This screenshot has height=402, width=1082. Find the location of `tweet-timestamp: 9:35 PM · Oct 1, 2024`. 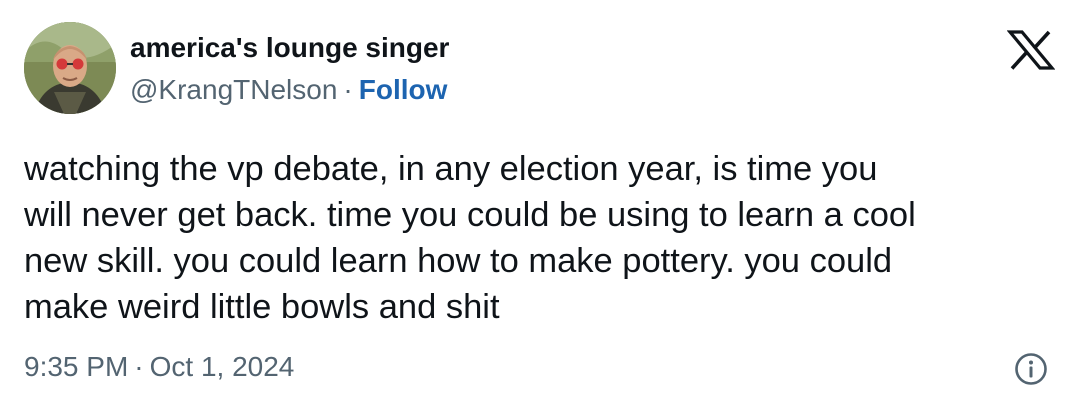

tweet-timestamp: 9:35 PM · Oct 1, 2024 is located at coordinates (159, 367).